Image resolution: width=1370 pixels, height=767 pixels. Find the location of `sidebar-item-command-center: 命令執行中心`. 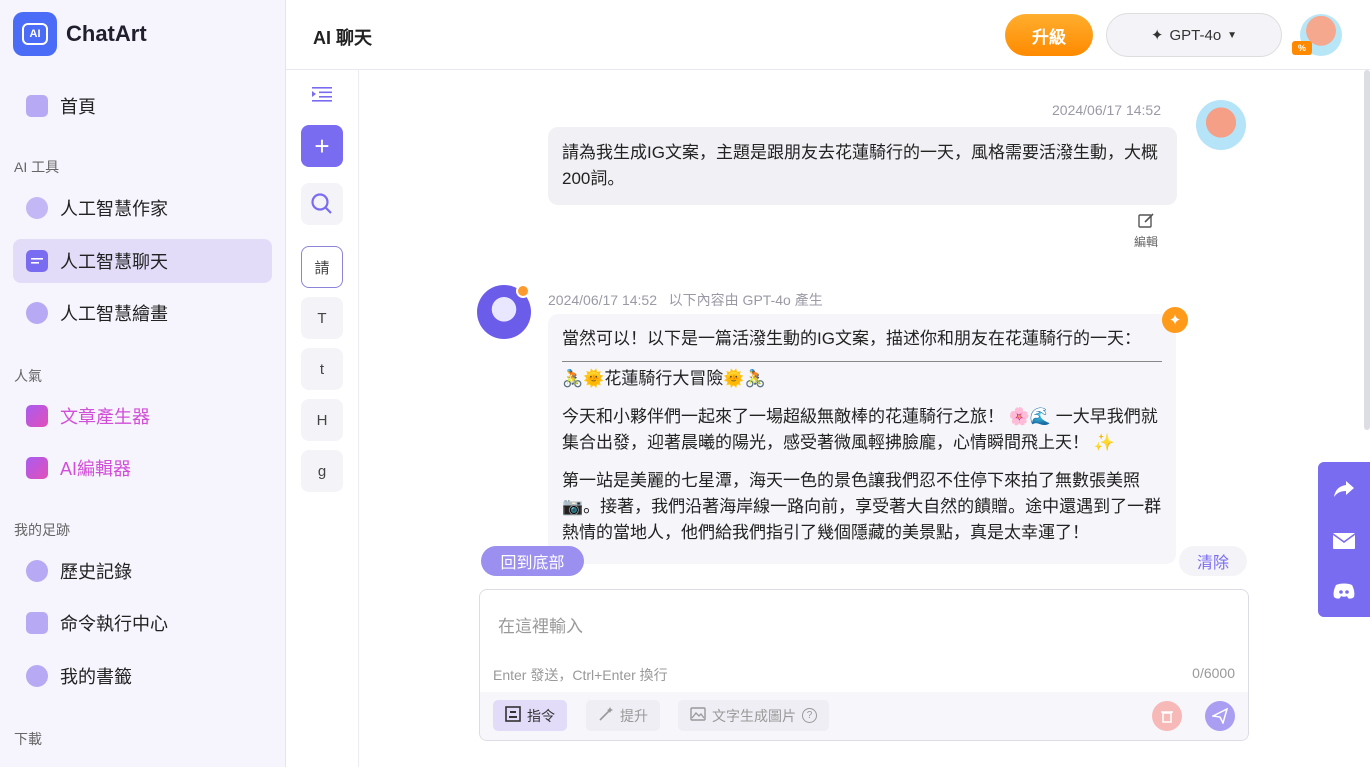

sidebar-item-command-center: 命令執行中心 is located at coordinates (142, 623).